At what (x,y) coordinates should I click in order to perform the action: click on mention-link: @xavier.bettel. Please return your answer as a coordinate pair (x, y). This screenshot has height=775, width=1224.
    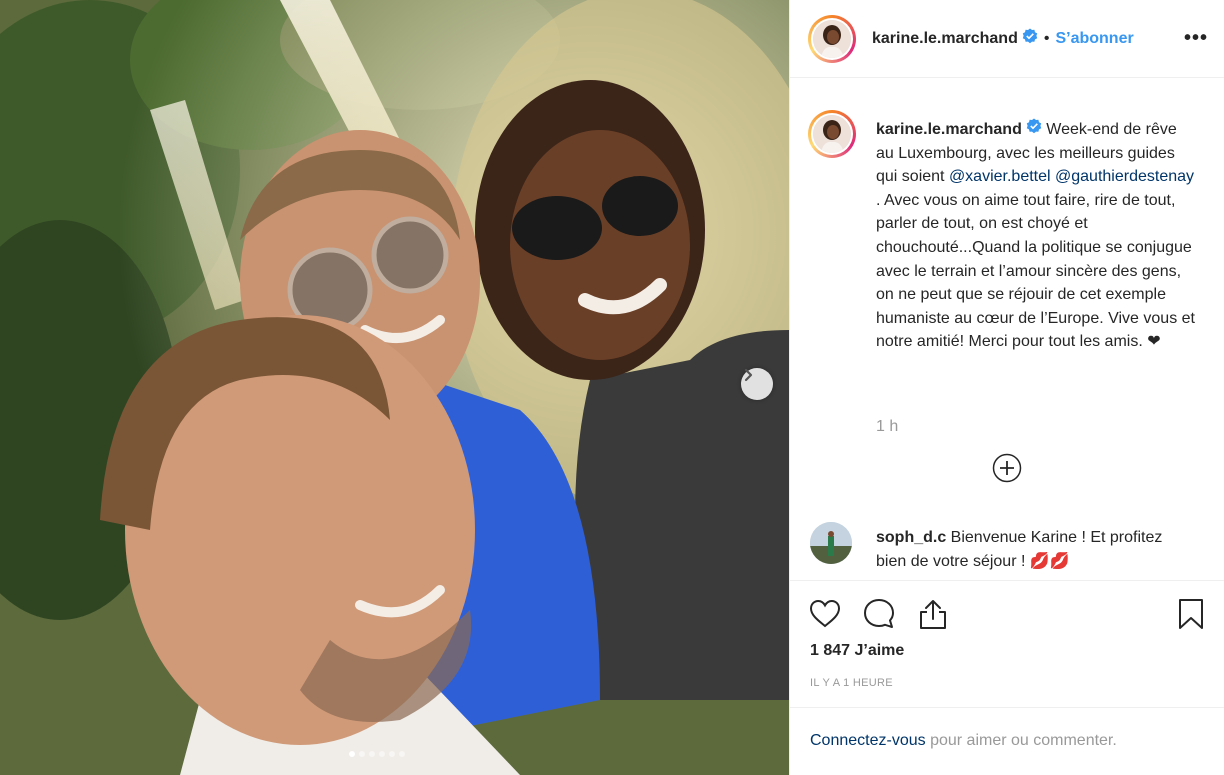
    Looking at the image, I should click on (1000, 176).